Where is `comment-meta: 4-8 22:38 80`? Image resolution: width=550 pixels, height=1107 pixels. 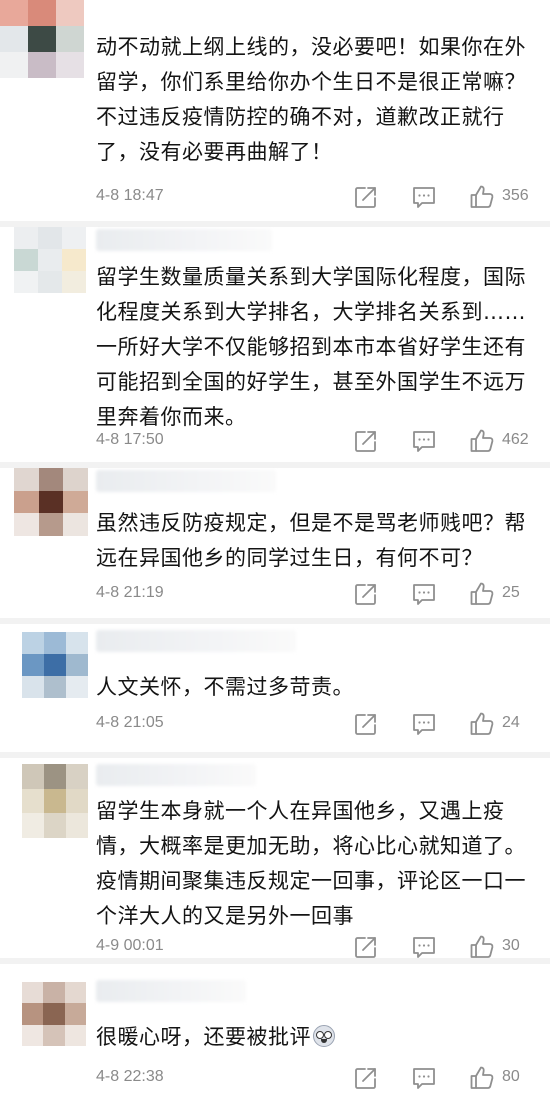
comment-meta: 4-8 22:38 80 is located at coordinates (316, 1079).